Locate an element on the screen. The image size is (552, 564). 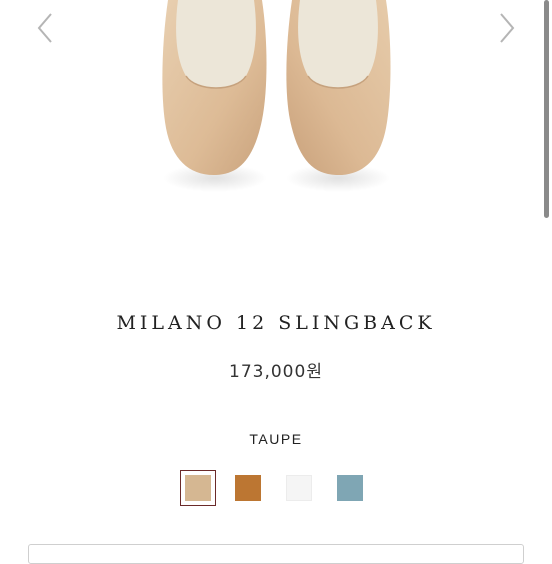
color-swatch-brown is located at coordinates (248, 488).